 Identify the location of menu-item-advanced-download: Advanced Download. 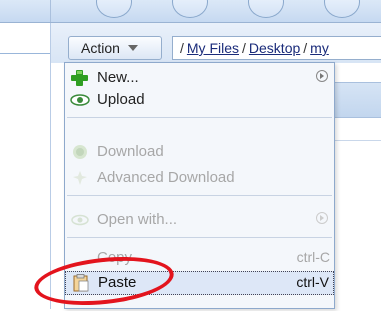
(199, 178).